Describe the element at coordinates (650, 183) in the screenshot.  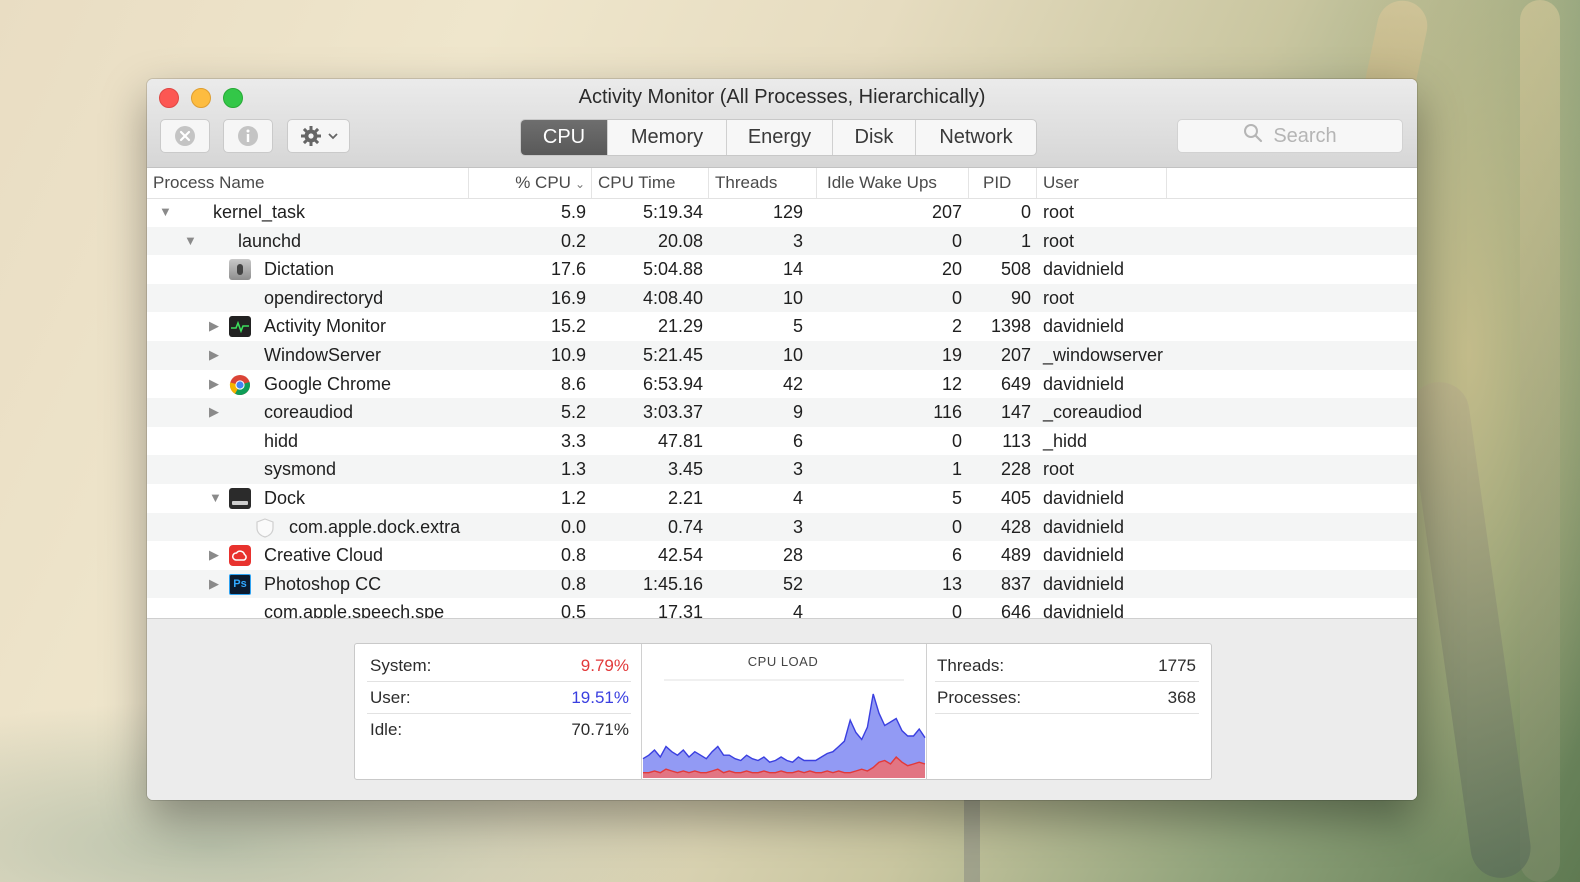
I see `column-header-cpu-time: CPU Time` at that location.